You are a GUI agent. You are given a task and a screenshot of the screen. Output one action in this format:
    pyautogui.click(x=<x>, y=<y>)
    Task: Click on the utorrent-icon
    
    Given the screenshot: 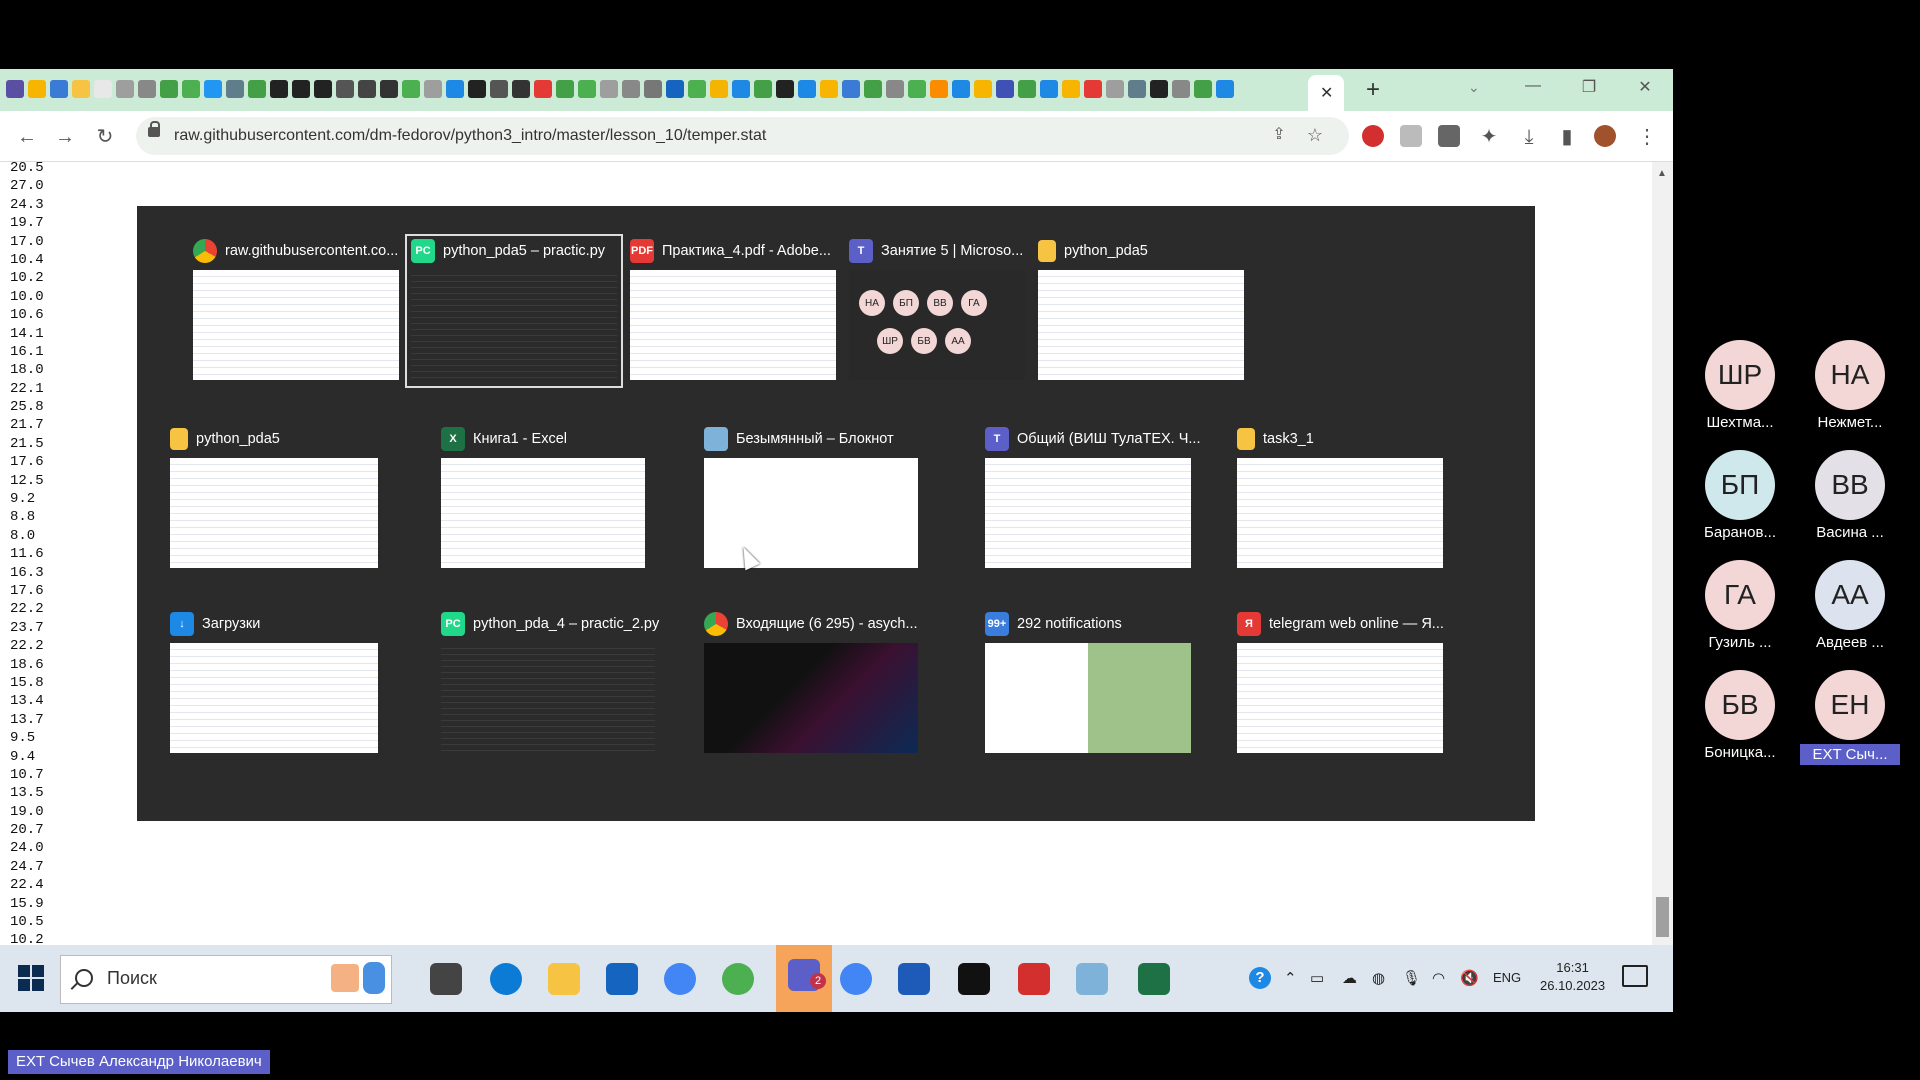 What is the action you would take?
    pyautogui.click(x=738, y=979)
    